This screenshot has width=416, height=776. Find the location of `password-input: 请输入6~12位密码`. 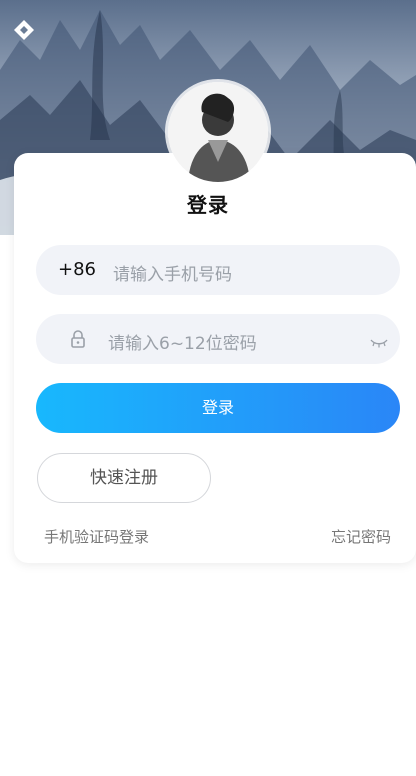

password-input: 请输入6~12位密码 is located at coordinates (218, 339).